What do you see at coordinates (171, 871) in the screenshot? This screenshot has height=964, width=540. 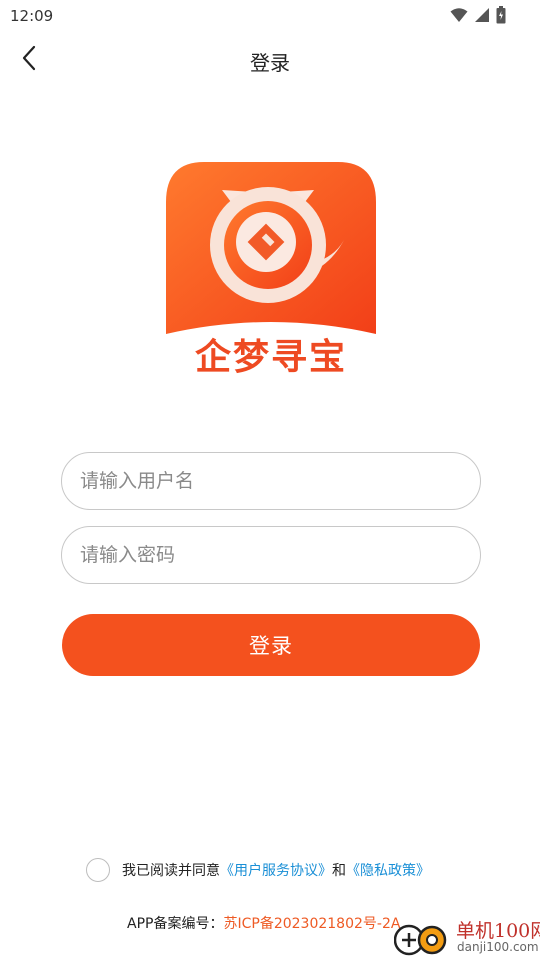 I see `agreement-prefix: 我已阅读并同意` at bounding box center [171, 871].